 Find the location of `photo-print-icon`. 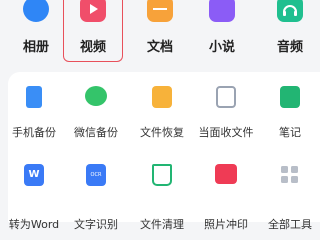

photo-print-icon is located at coordinates (226, 174).